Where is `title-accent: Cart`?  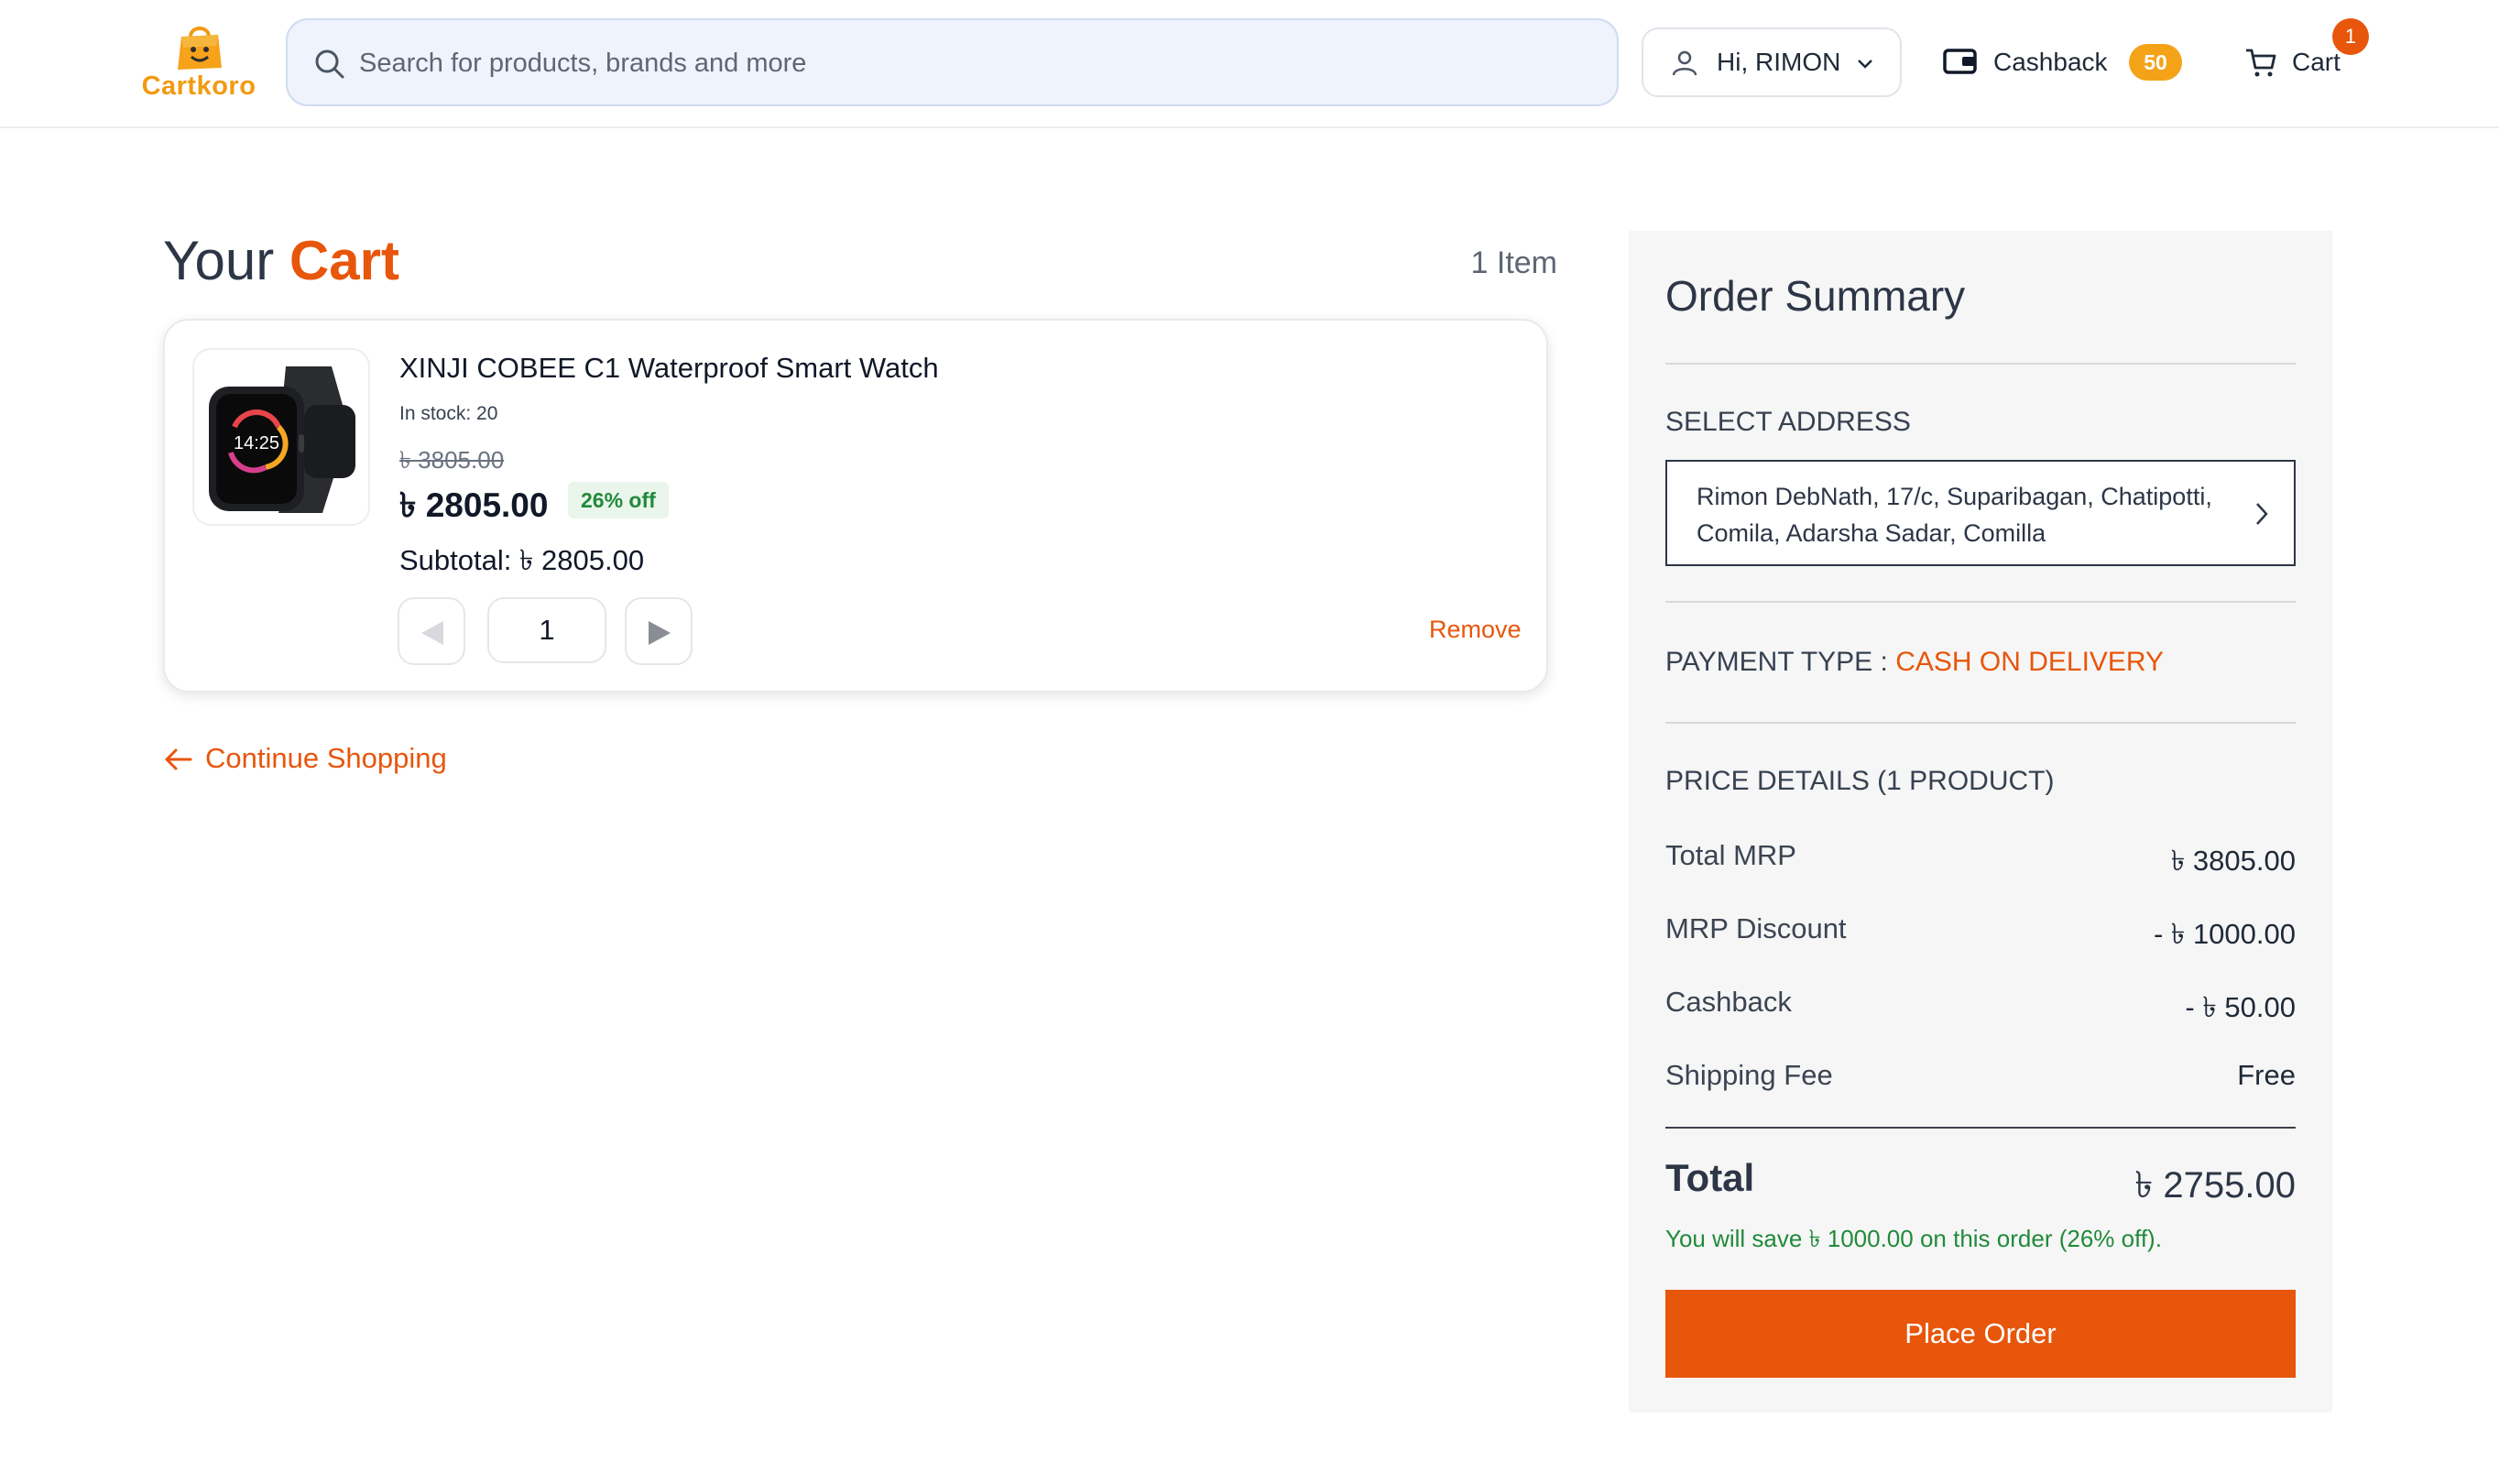 title-accent: Cart is located at coordinates (344, 261).